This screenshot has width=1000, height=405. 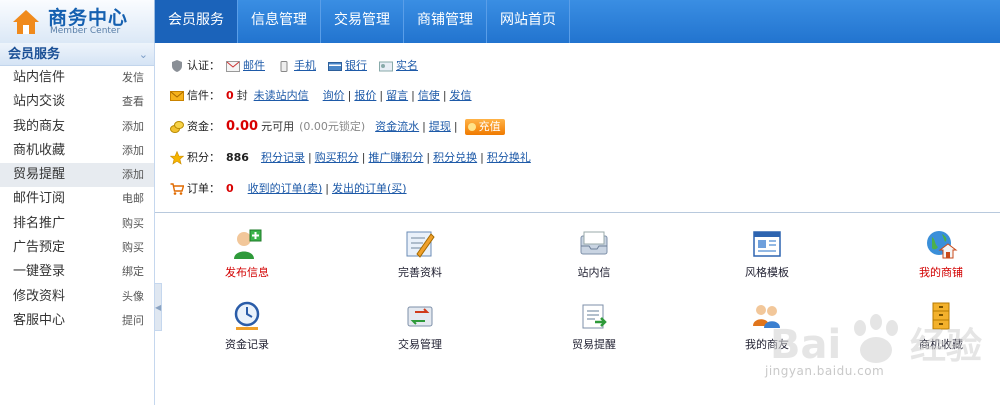 What do you see at coordinates (767, 244) in the screenshot?
I see `template-icon` at bounding box center [767, 244].